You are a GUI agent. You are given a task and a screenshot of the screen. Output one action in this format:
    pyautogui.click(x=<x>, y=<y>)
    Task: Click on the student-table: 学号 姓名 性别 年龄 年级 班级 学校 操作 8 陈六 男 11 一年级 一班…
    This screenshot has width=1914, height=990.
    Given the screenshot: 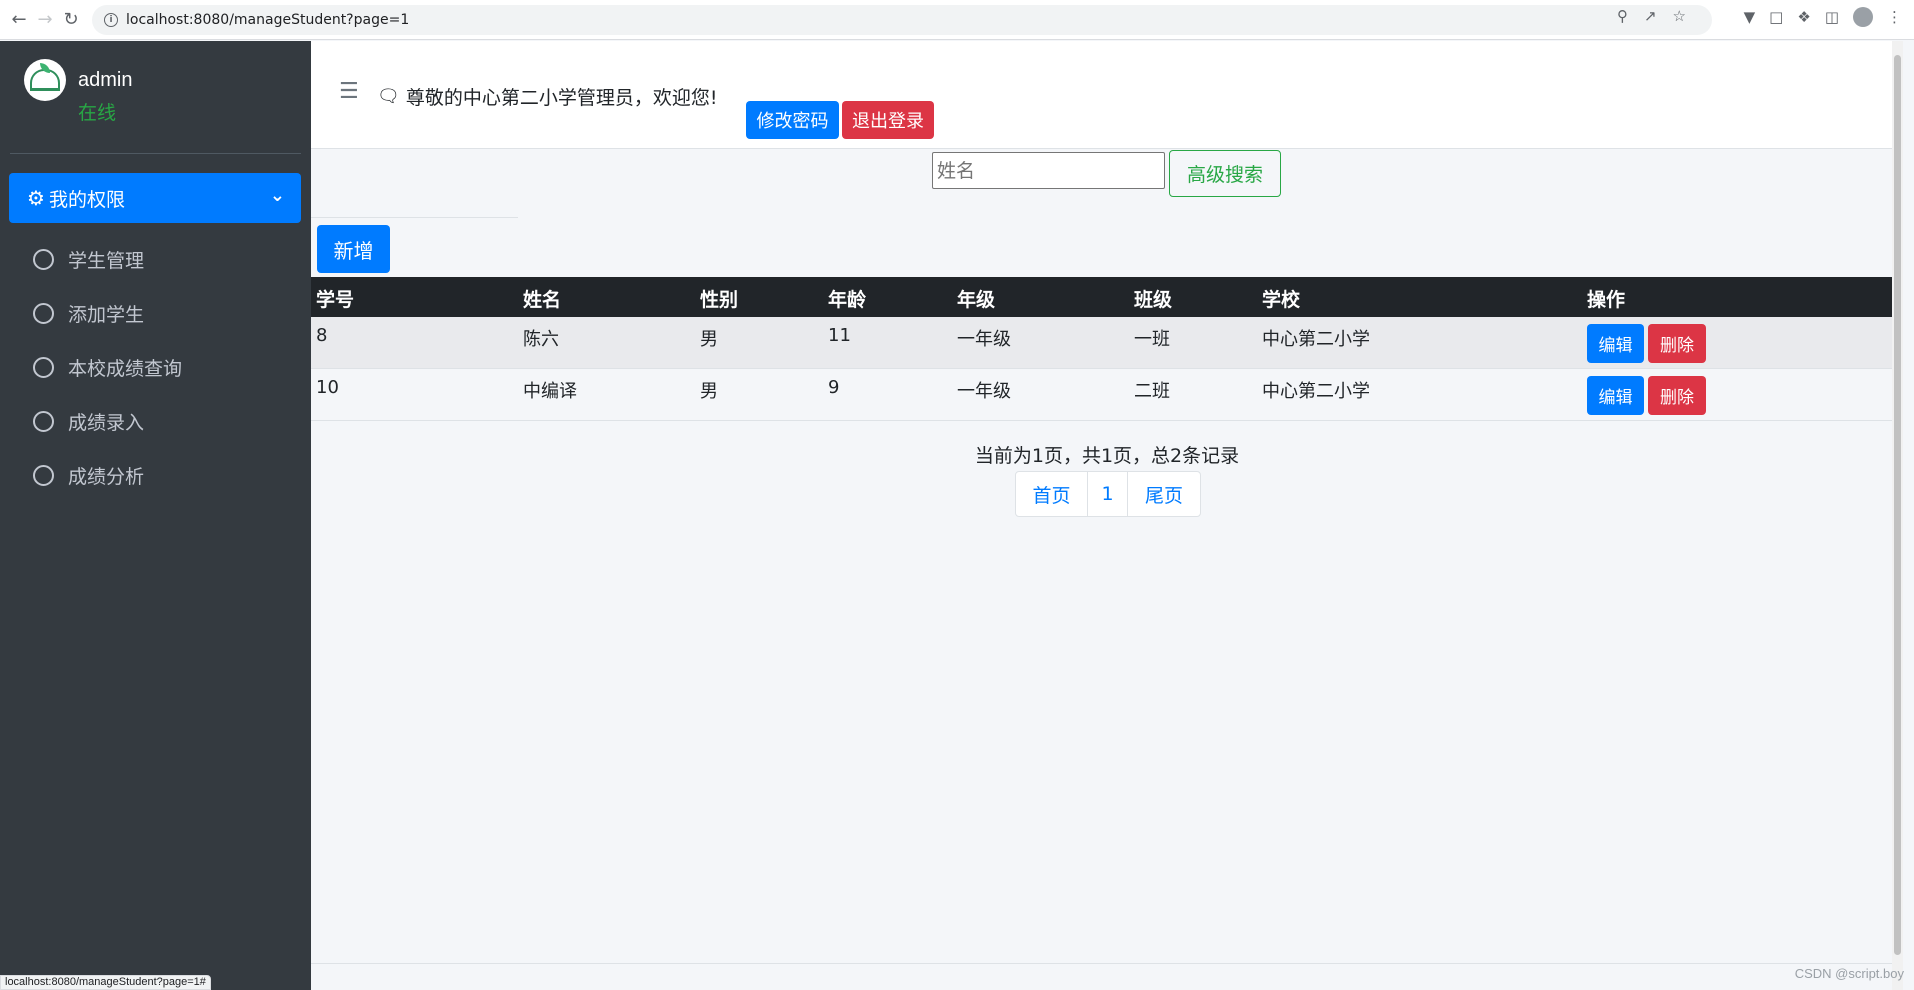 What is the action you would take?
    pyautogui.click(x=1107, y=349)
    